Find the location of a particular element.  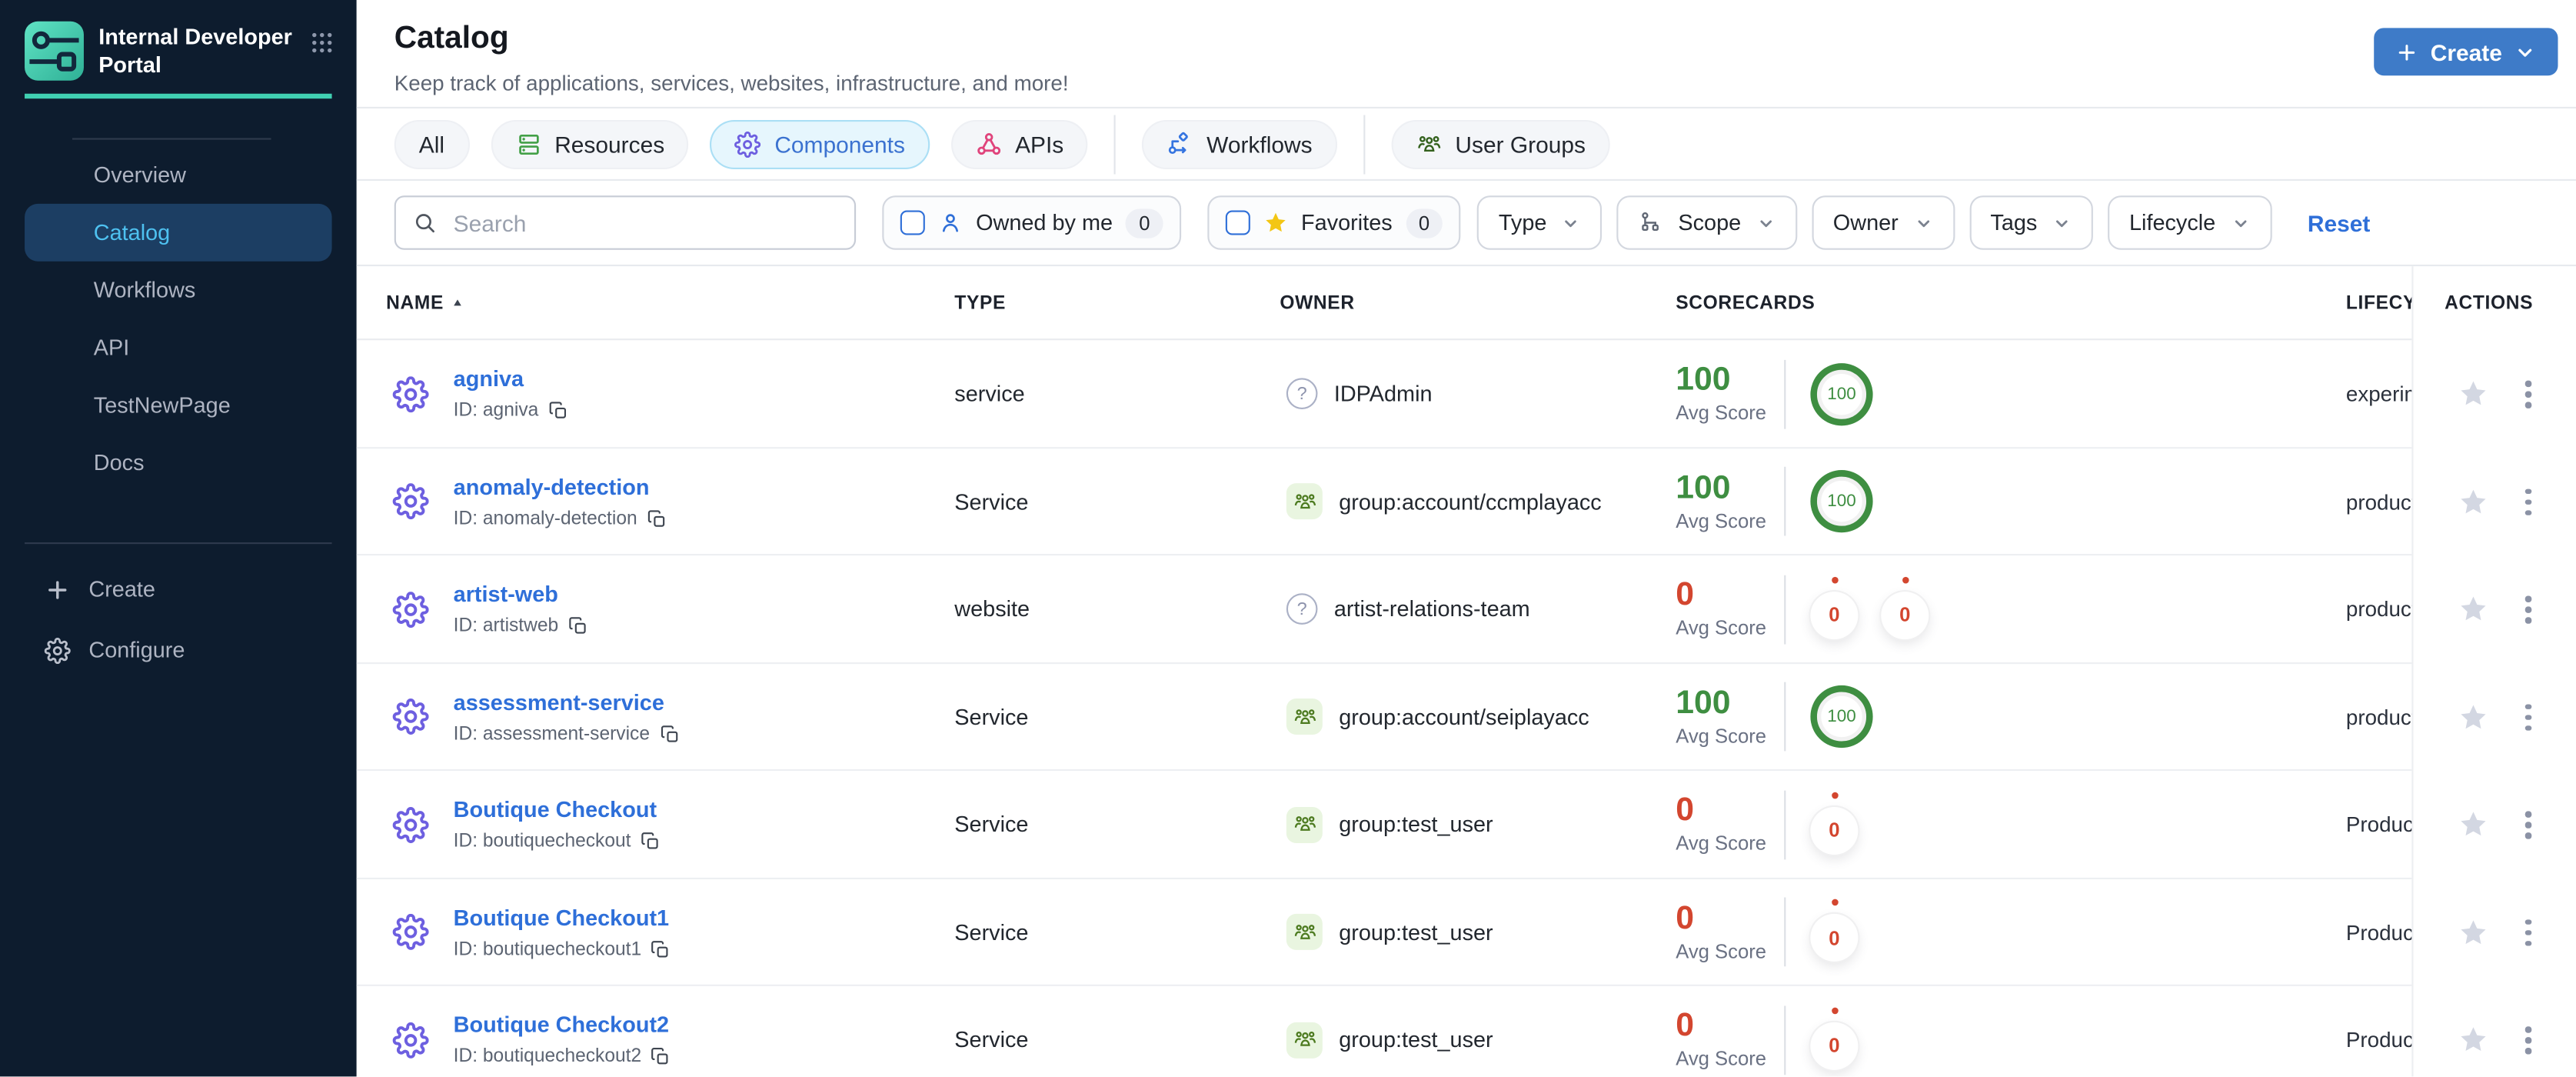

plus-icon is located at coordinates (2408, 51).